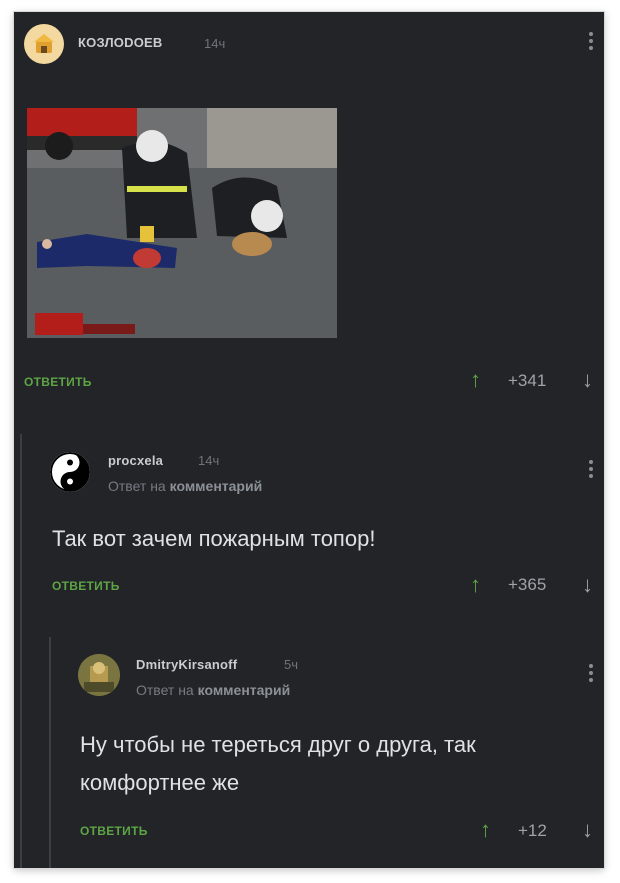  What do you see at coordinates (527, 584) in the screenshot?
I see `comment-score: +365` at bounding box center [527, 584].